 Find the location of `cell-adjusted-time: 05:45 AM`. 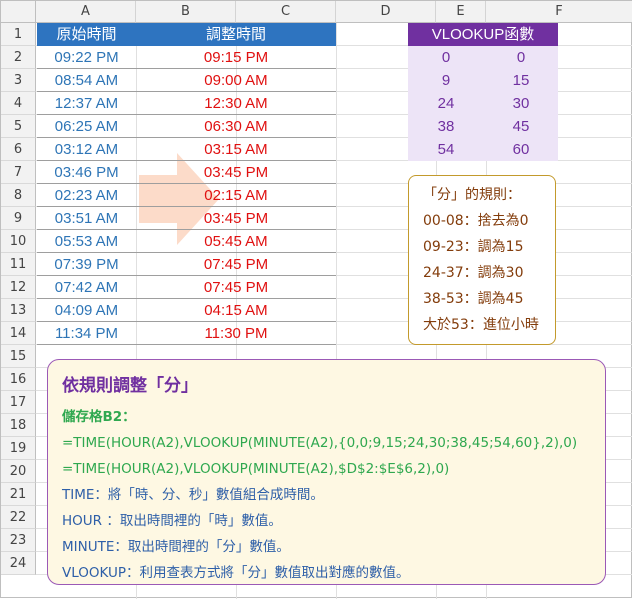

cell-adjusted-time: 05:45 AM is located at coordinates (236, 241).